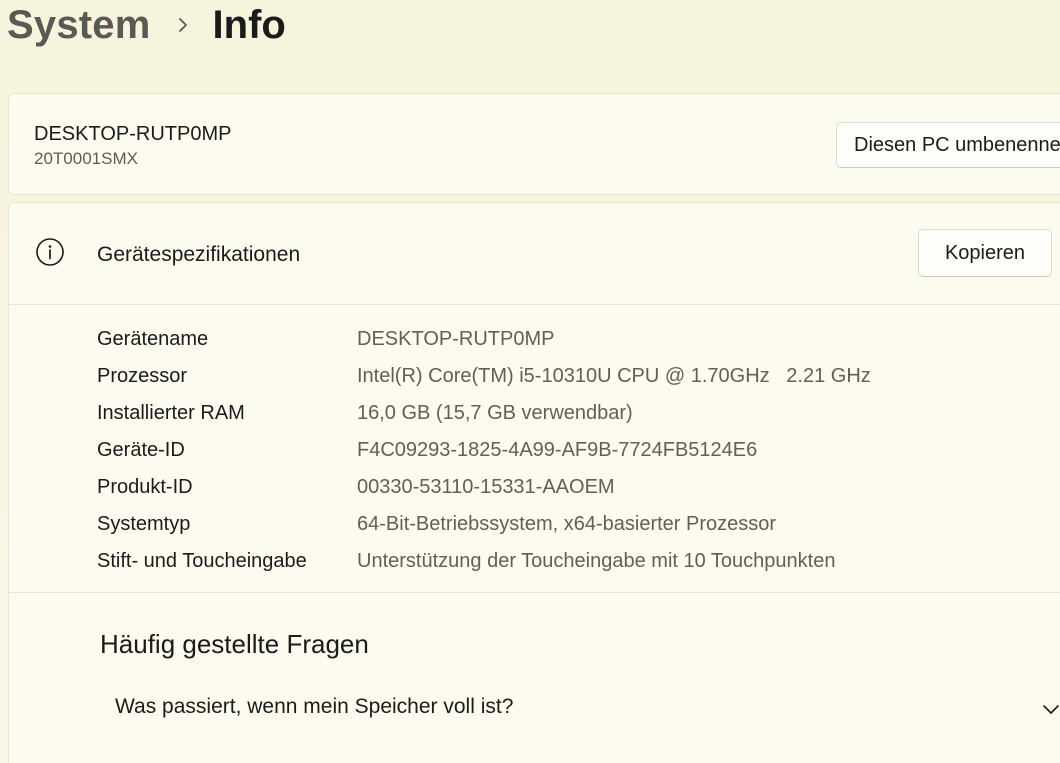 The image size is (1060, 763). I want to click on spec-label: Geräte-ID, so click(141, 450).